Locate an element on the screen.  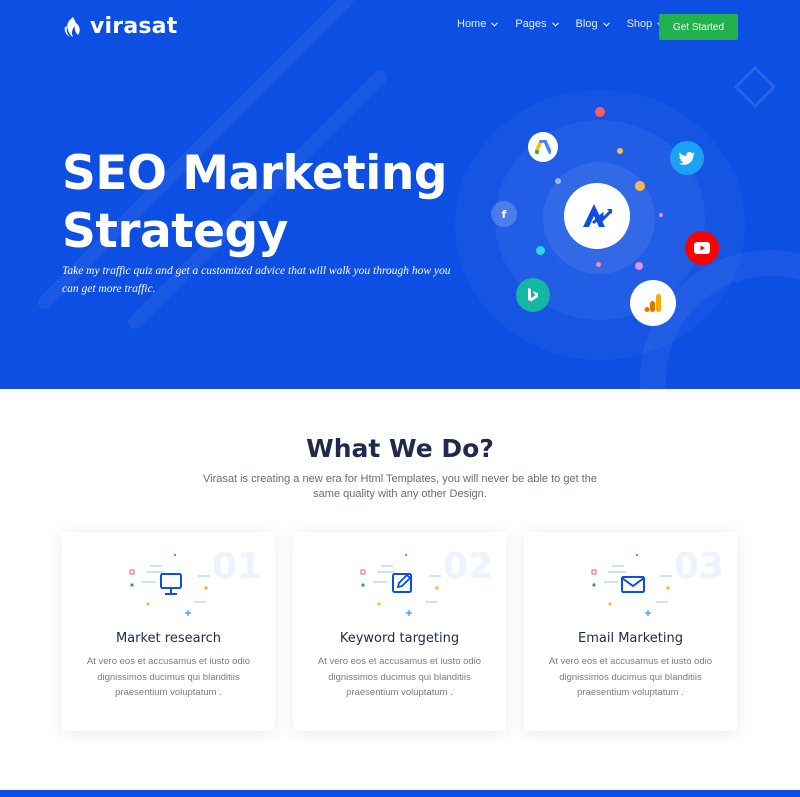
card-title: Market research is located at coordinates (168, 638).